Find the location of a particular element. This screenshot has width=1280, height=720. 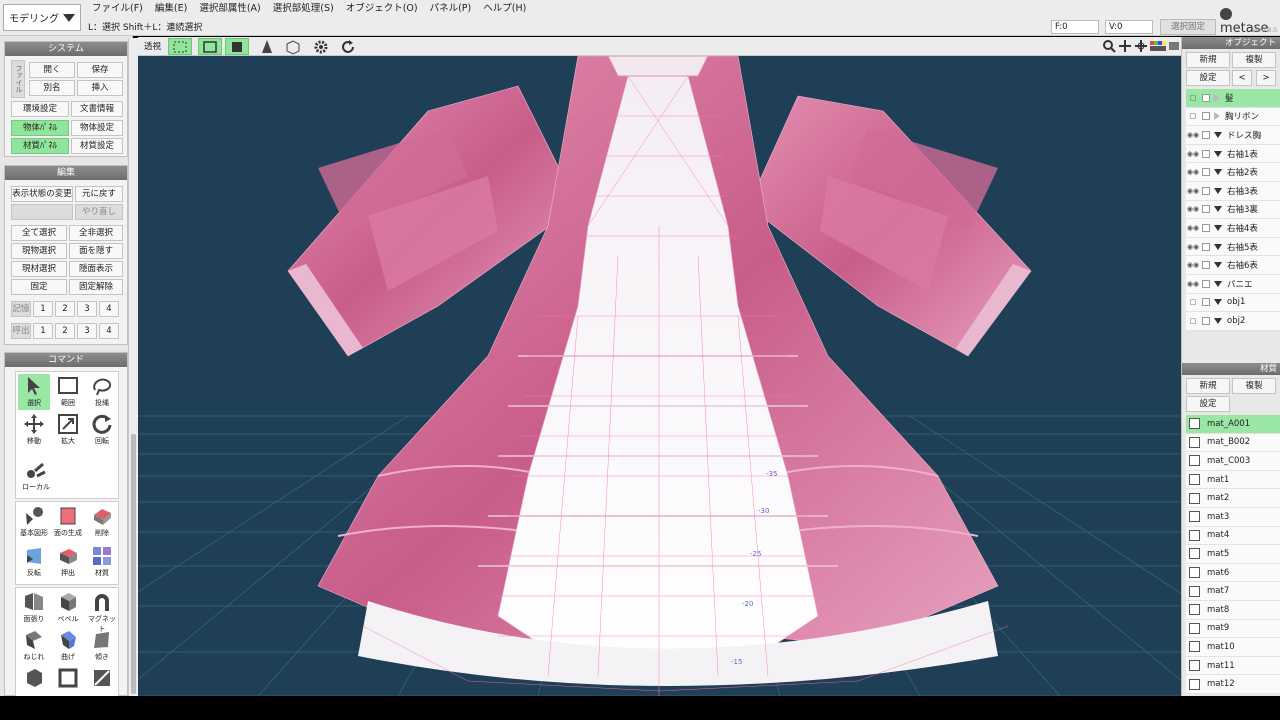

material-row: mat8 is located at coordinates (1233, 610).